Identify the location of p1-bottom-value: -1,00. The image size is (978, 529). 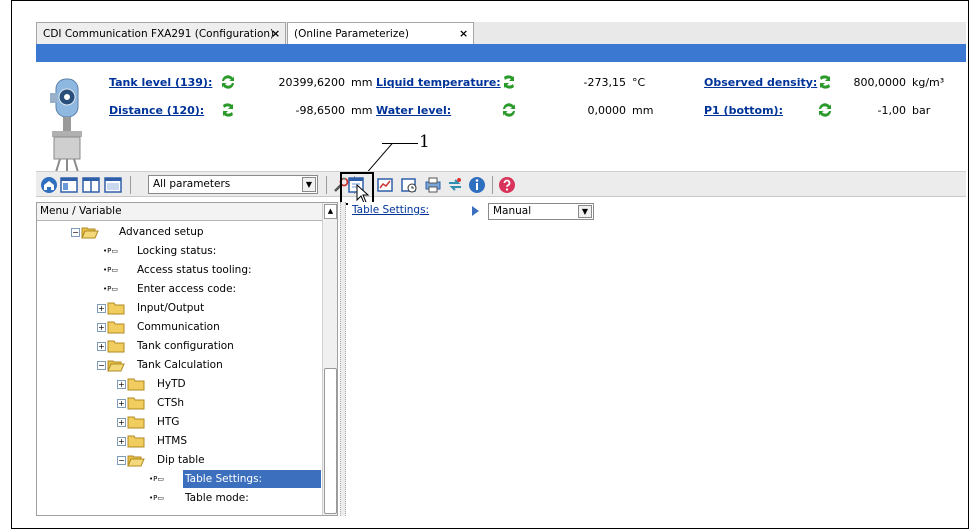
(891, 110).